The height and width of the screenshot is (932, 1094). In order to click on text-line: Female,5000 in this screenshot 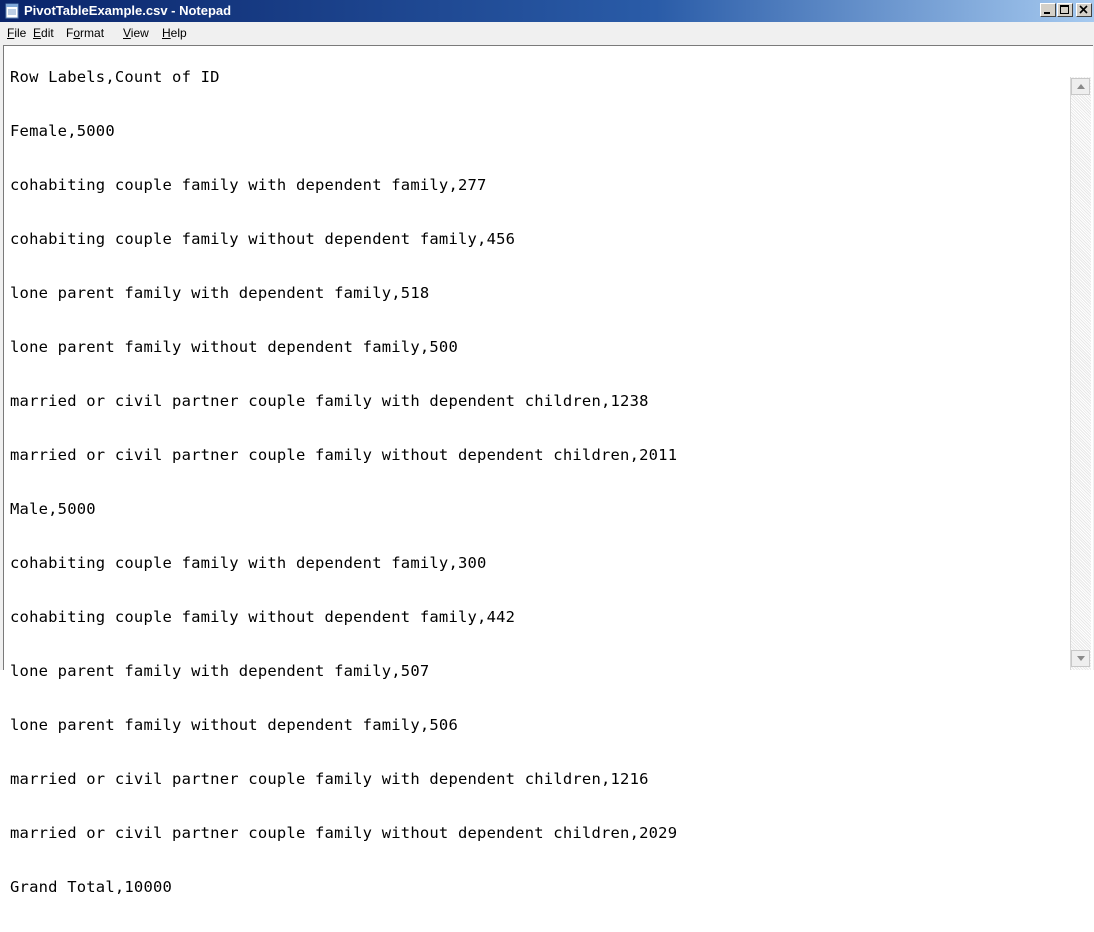, I will do `click(62, 131)`.